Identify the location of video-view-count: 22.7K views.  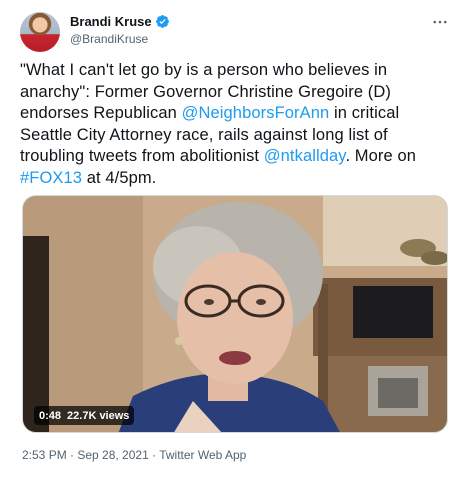
(98, 415).